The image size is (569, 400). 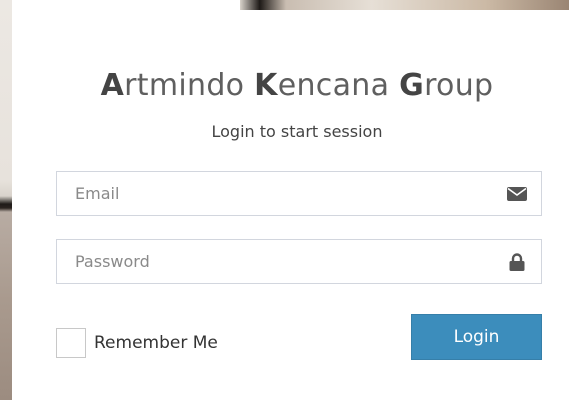 What do you see at coordinates (338, 85) in the screenshot?
I see `brand-word-2: encana` at bounding box center [338, 85].